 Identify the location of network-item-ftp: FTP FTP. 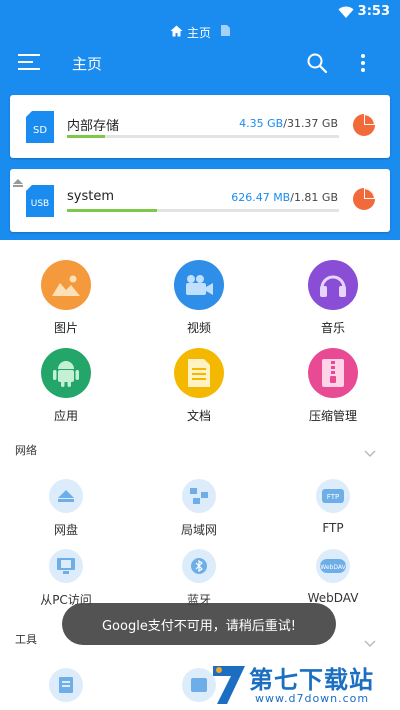
(333, 507).